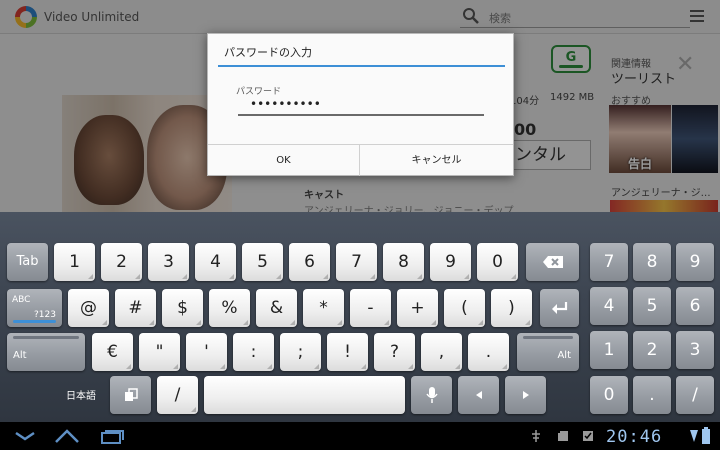 The image size is (720, 450). What do you see at coordinates (464, 308) in the screenshot?
I see `key-left-paren: (` at bounding box center [464, 308].